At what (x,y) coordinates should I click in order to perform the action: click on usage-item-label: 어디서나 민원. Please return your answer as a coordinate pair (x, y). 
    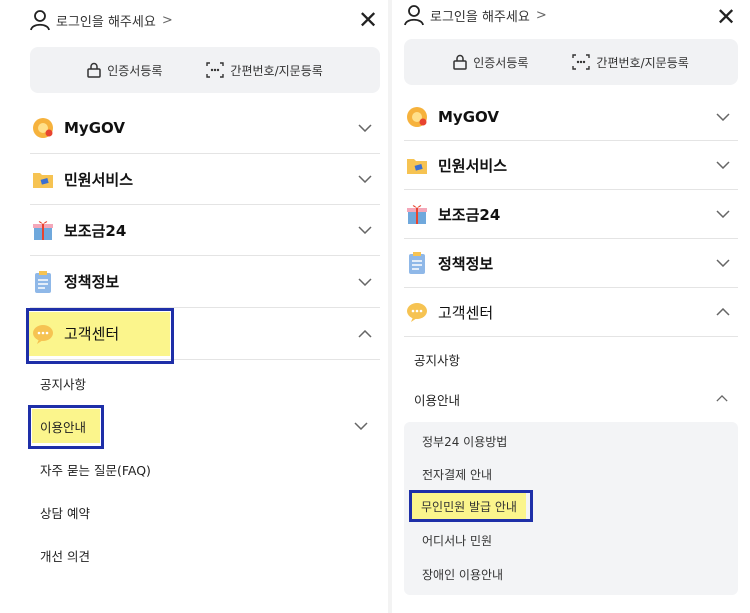
    Looking at the image, I should click on (457, 540).